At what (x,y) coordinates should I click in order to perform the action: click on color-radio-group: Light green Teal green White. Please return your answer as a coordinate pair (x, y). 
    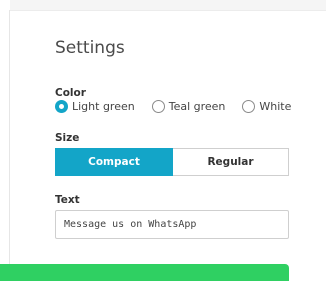
    Looking at the image, I should click on (181, 106).